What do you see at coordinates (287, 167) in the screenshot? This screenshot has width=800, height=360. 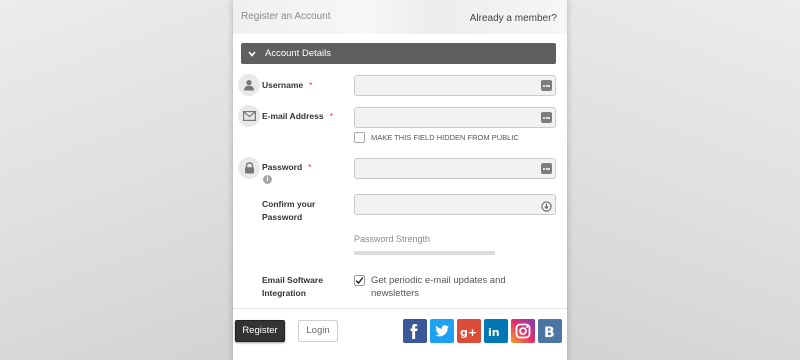 I see `password-label: Password *` at bounding box center [287, 167].